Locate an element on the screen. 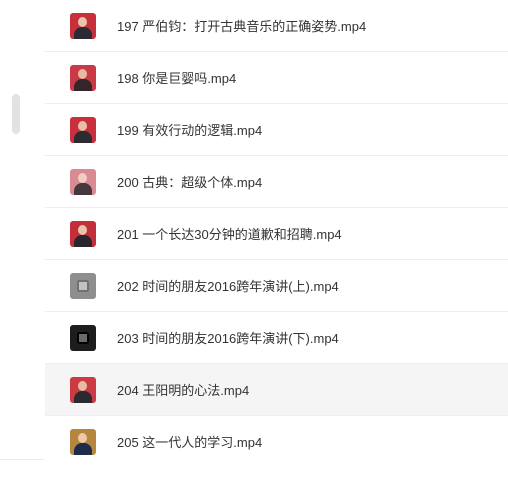 This screenshot has height=501, width=508. file-row: 197 严伯钧：打开古典音乐的正确姿势.mp4 is located at coordinates (276, 26).